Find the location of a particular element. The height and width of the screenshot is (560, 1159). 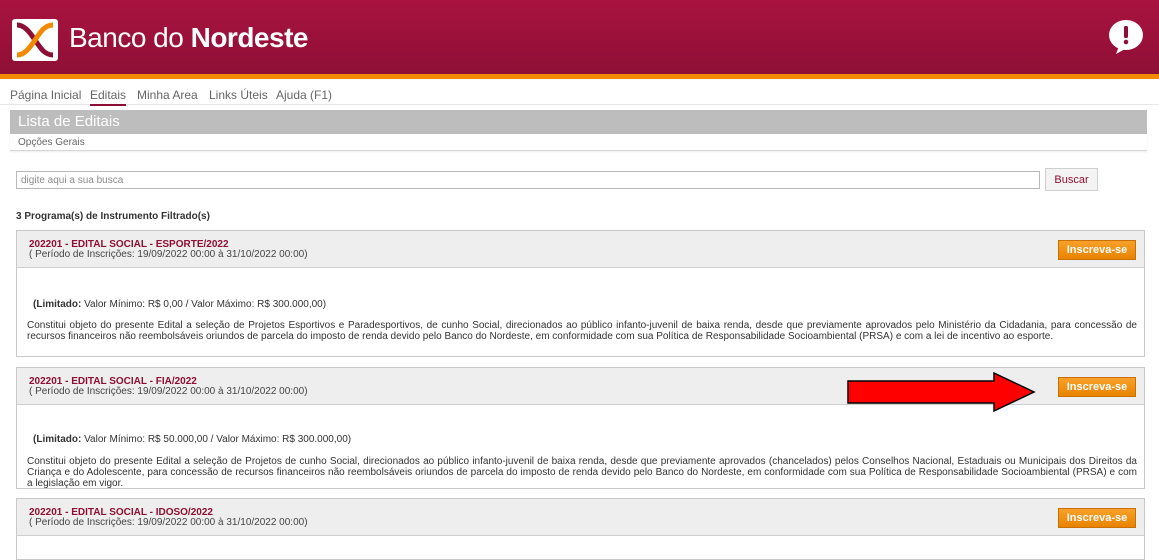

brand-name: Banco do Nordeste is located at coordinates (188, 37).